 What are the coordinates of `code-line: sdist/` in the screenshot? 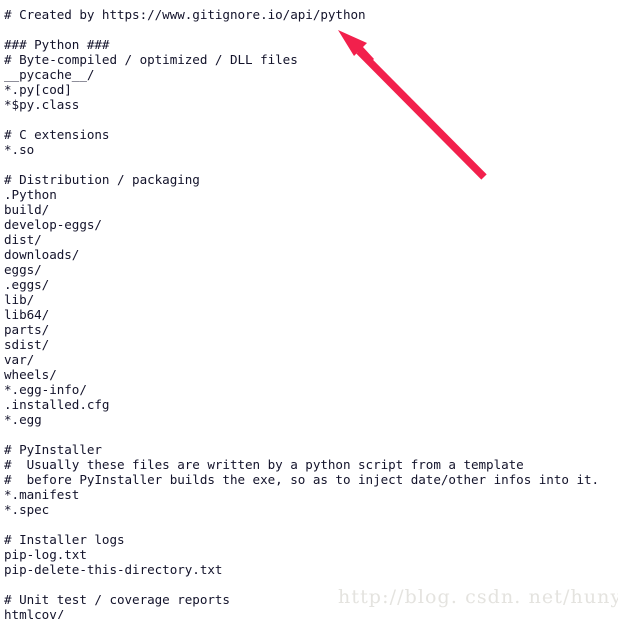 It's located at (27, 344).